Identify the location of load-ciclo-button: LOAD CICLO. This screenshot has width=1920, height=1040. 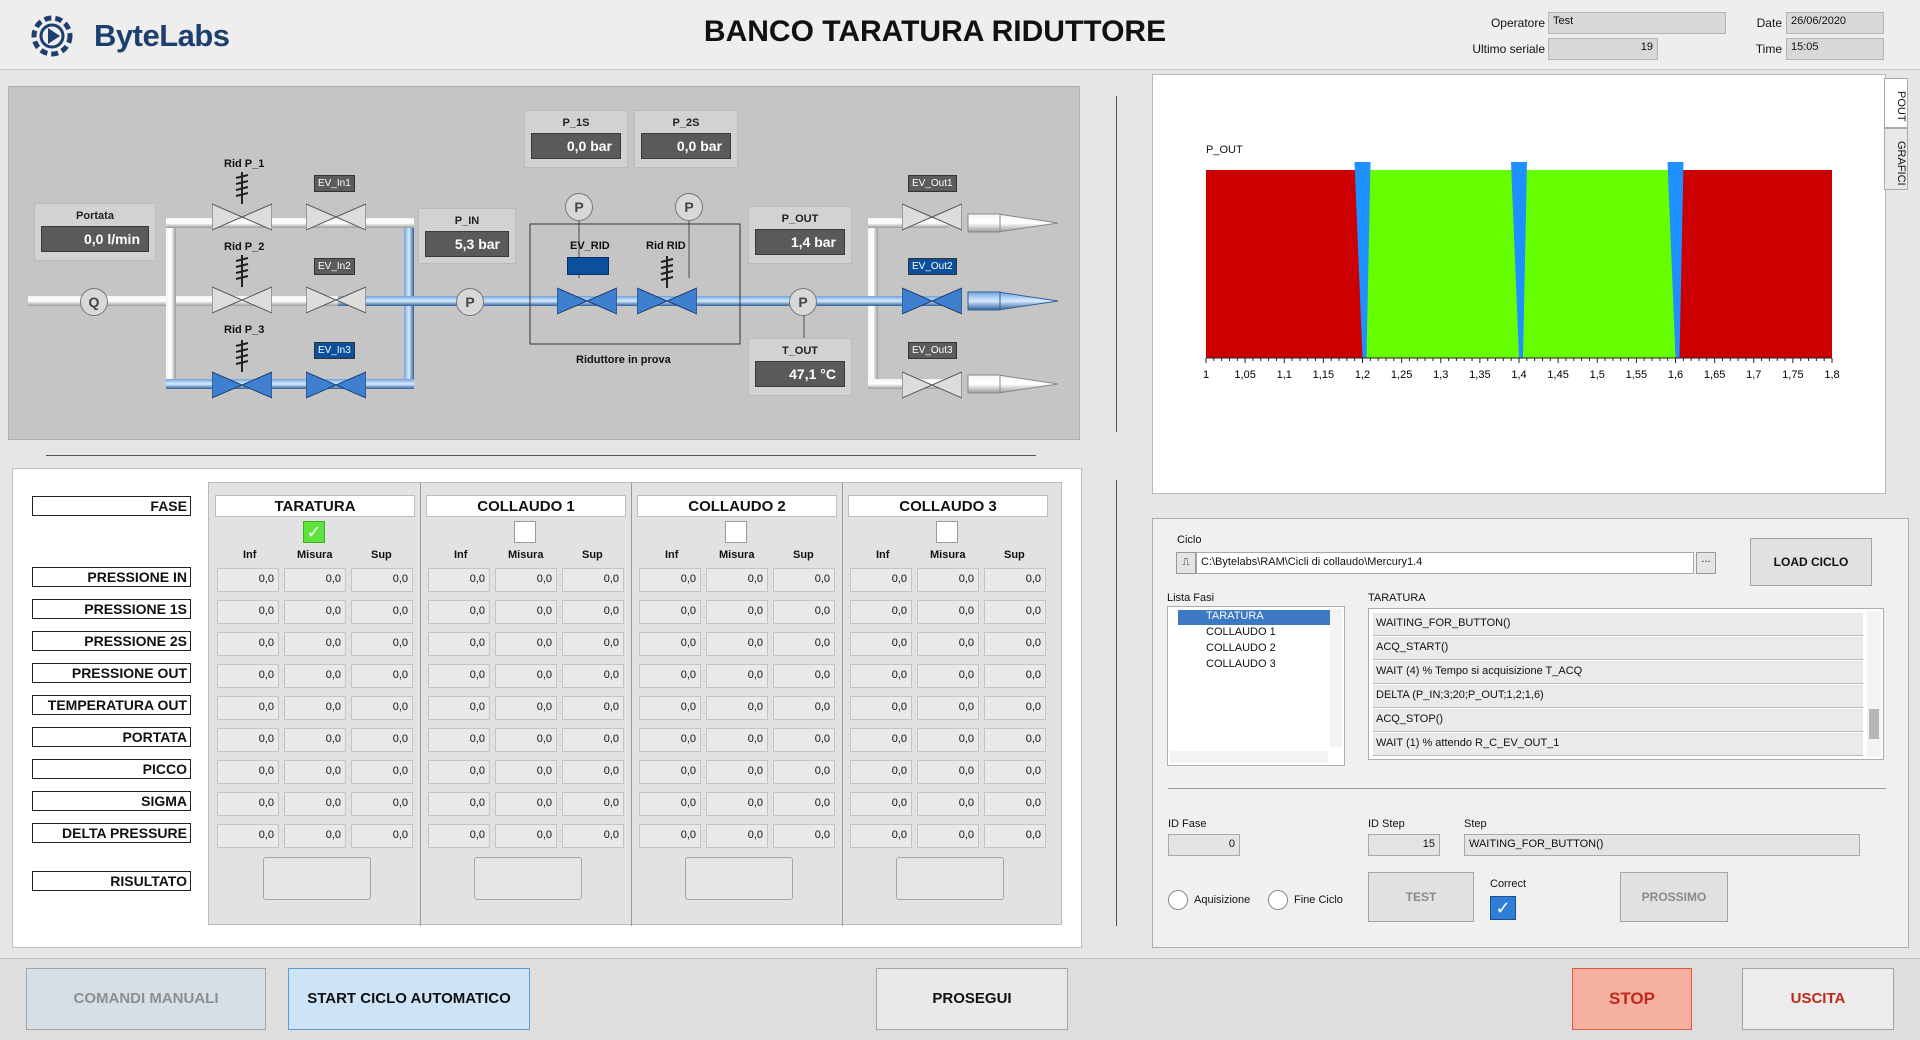
(1811, 562).